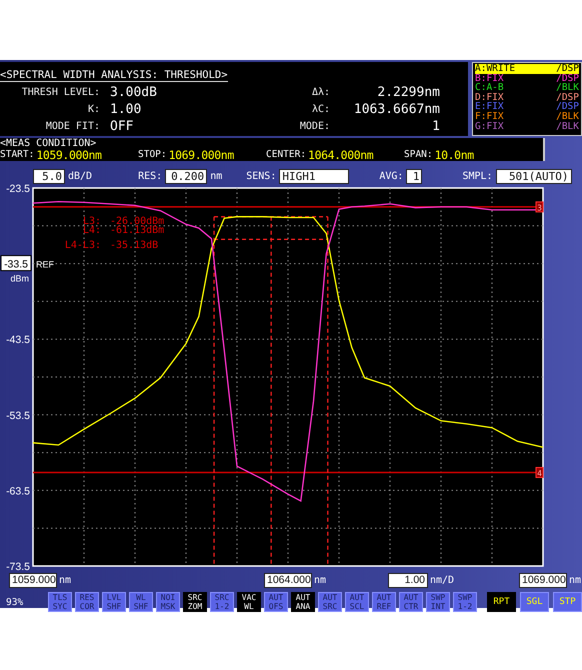  What do you see at coordinates (16, 263) in the screenshot?
I see `ref-level-field: -33.5` at bounding box center [16, 263].